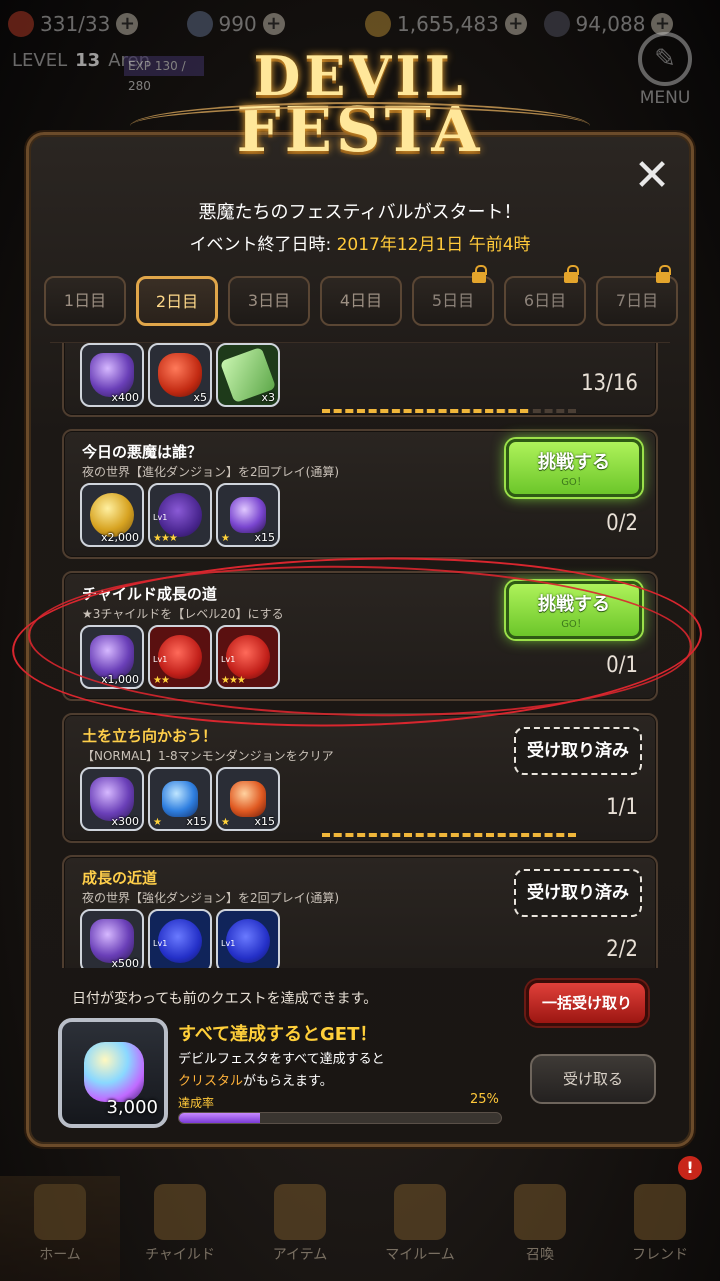 Image resolution: width=720 pixels, height=1281 pixels. What do you see at coordinates (300, 1255) in the screenshot?
I see `nav-label: アイテム` at bounding box center [300, 1255].